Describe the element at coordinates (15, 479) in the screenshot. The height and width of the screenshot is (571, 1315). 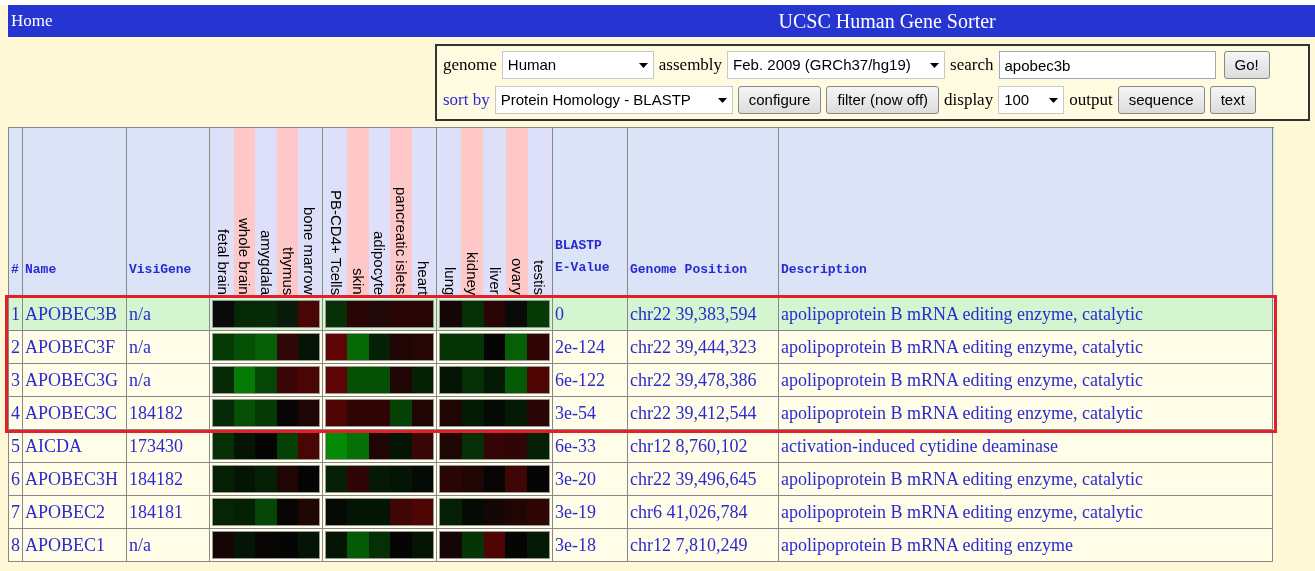
I see `row-number: 6` at that location.